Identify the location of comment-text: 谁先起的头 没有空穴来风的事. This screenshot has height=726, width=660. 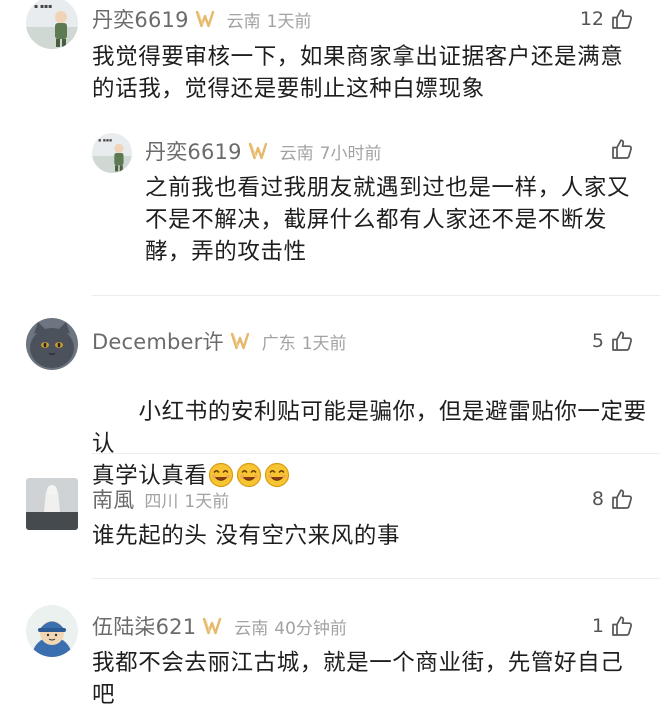
(246, 536).